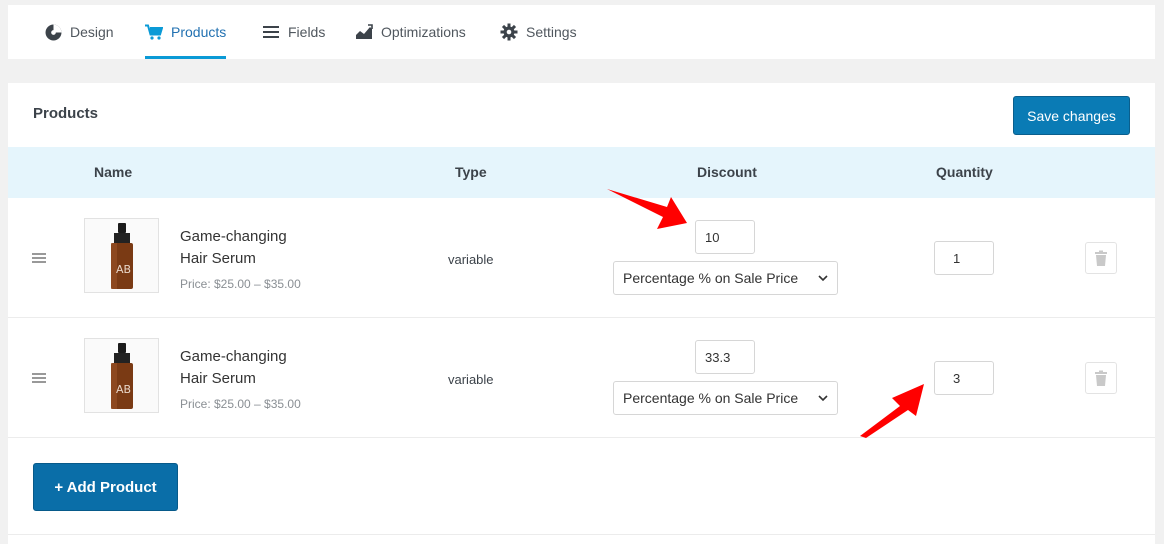  I want to click on tab-design: Design, so click(79, 32).